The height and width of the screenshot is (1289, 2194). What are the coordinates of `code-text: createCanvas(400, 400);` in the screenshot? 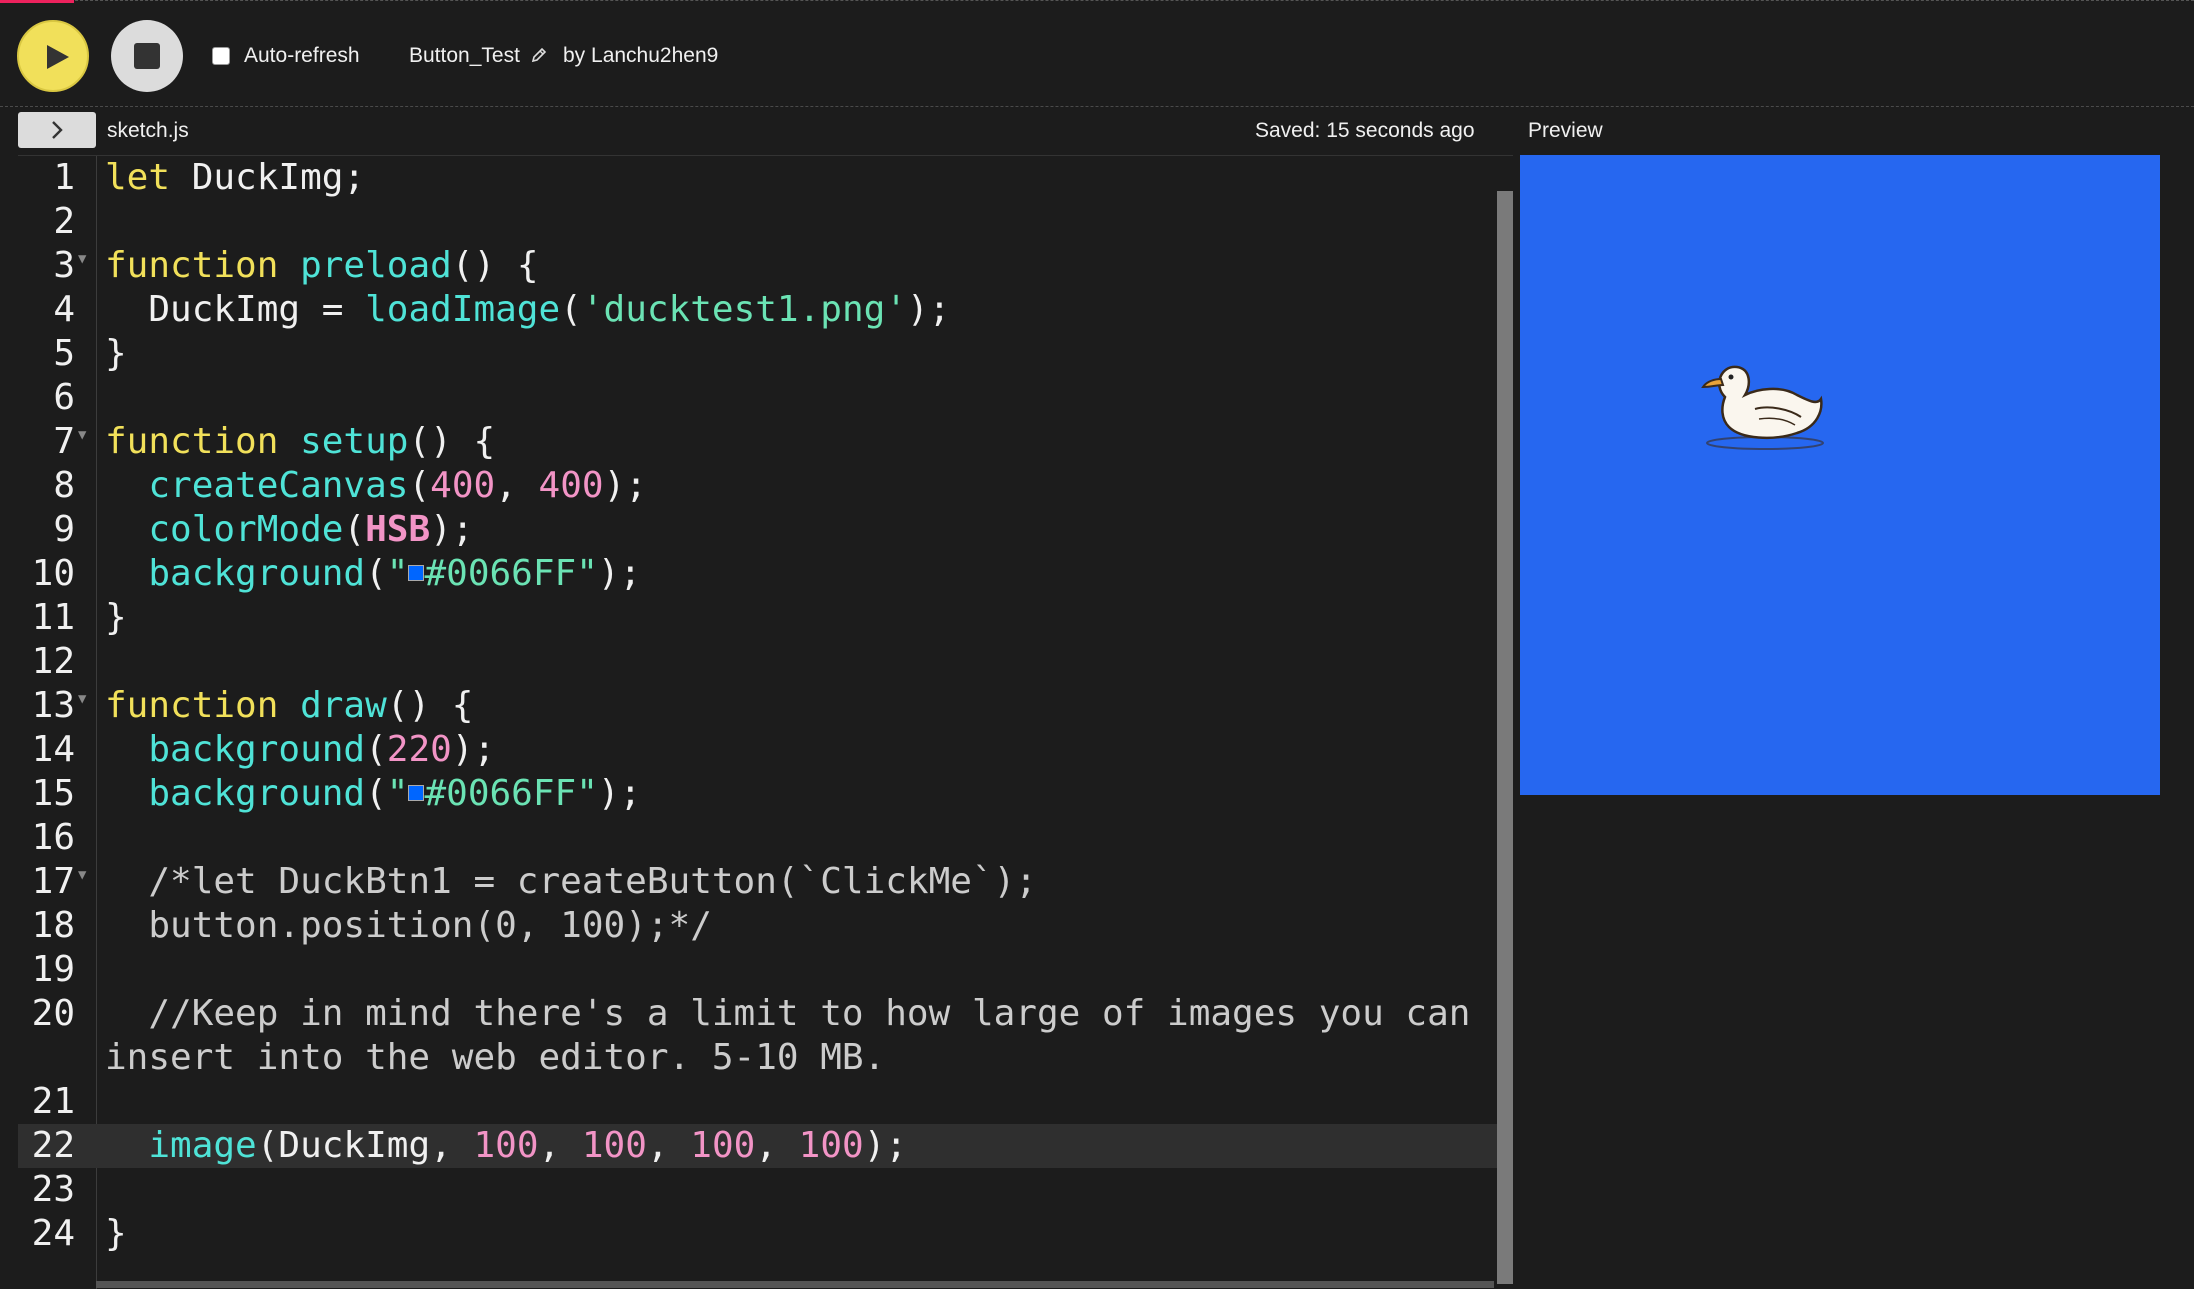 It's located at (397, 485).